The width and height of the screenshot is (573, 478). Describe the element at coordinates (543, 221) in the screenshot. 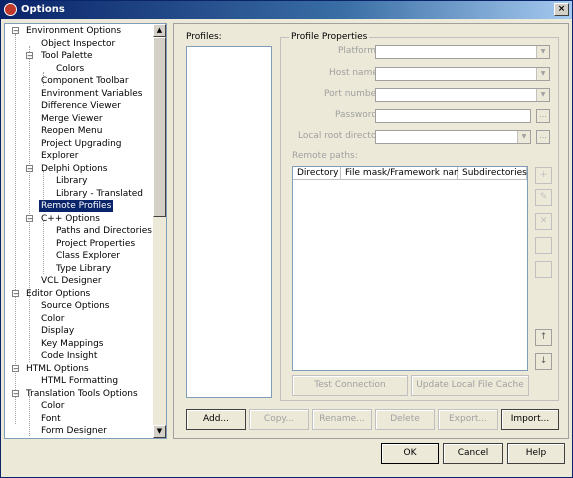

I see `delete-path-icon: ✕` at that location.